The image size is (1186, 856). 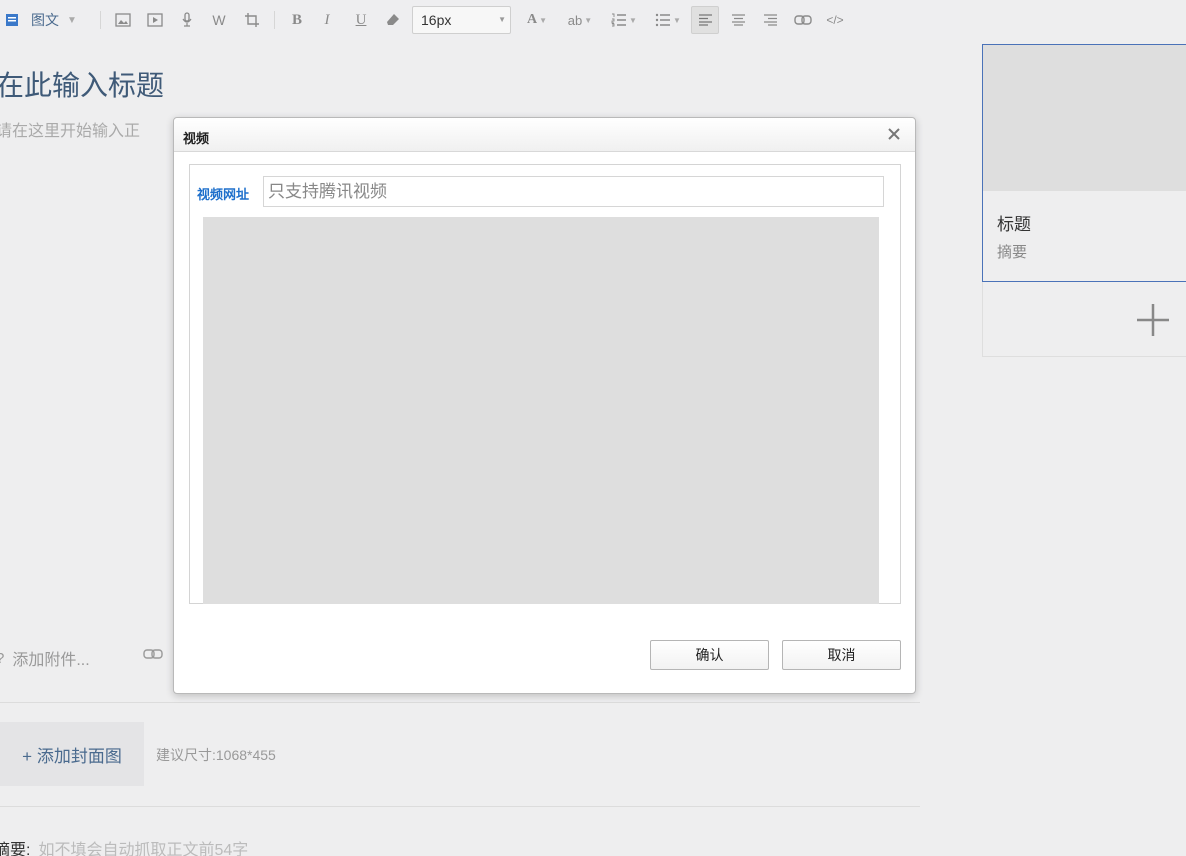 I want to click on word-icon: W, so click(x=219, y=20).